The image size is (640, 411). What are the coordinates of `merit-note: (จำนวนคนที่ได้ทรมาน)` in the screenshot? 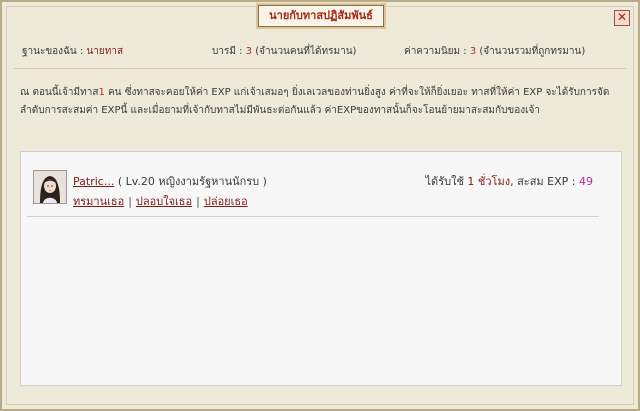 It's located at (306, 51).